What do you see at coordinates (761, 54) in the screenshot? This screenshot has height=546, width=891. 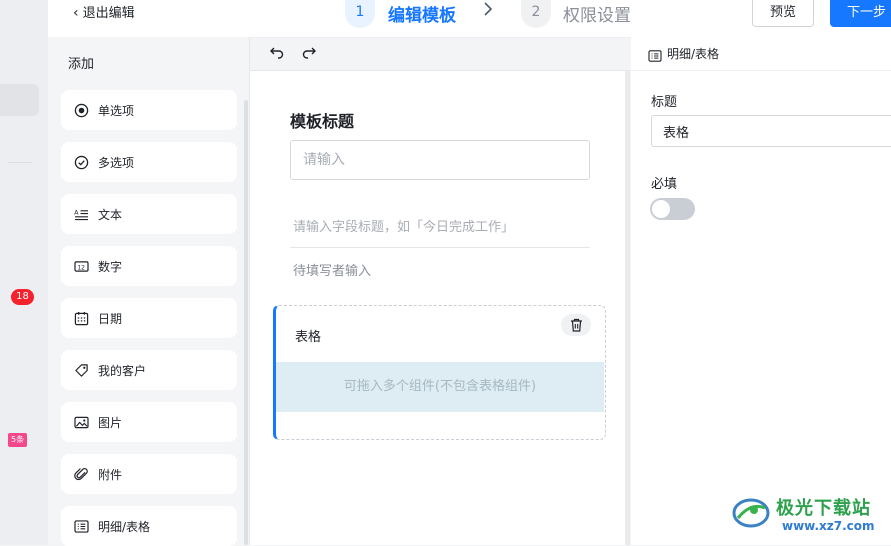 I see `properties-header: 明细/表格` at bounding box center [761, 54].